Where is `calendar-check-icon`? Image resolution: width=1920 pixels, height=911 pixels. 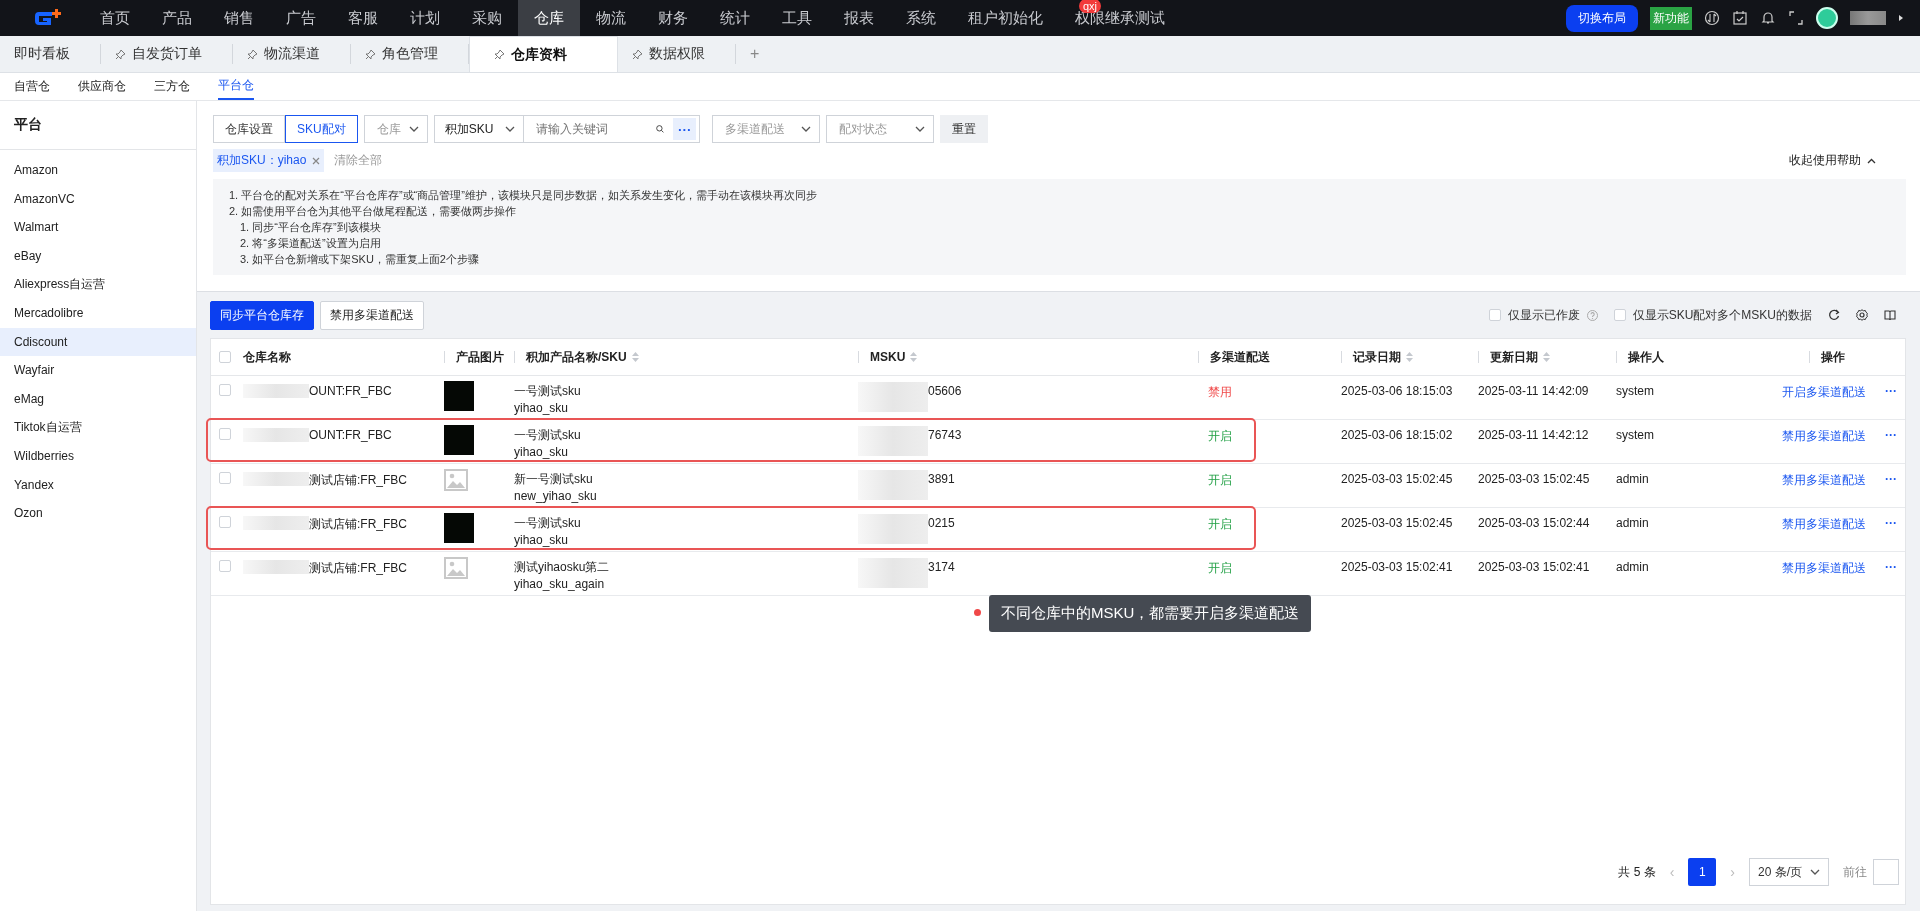 calendar-check-icon is located at coordinates (1740, 18).